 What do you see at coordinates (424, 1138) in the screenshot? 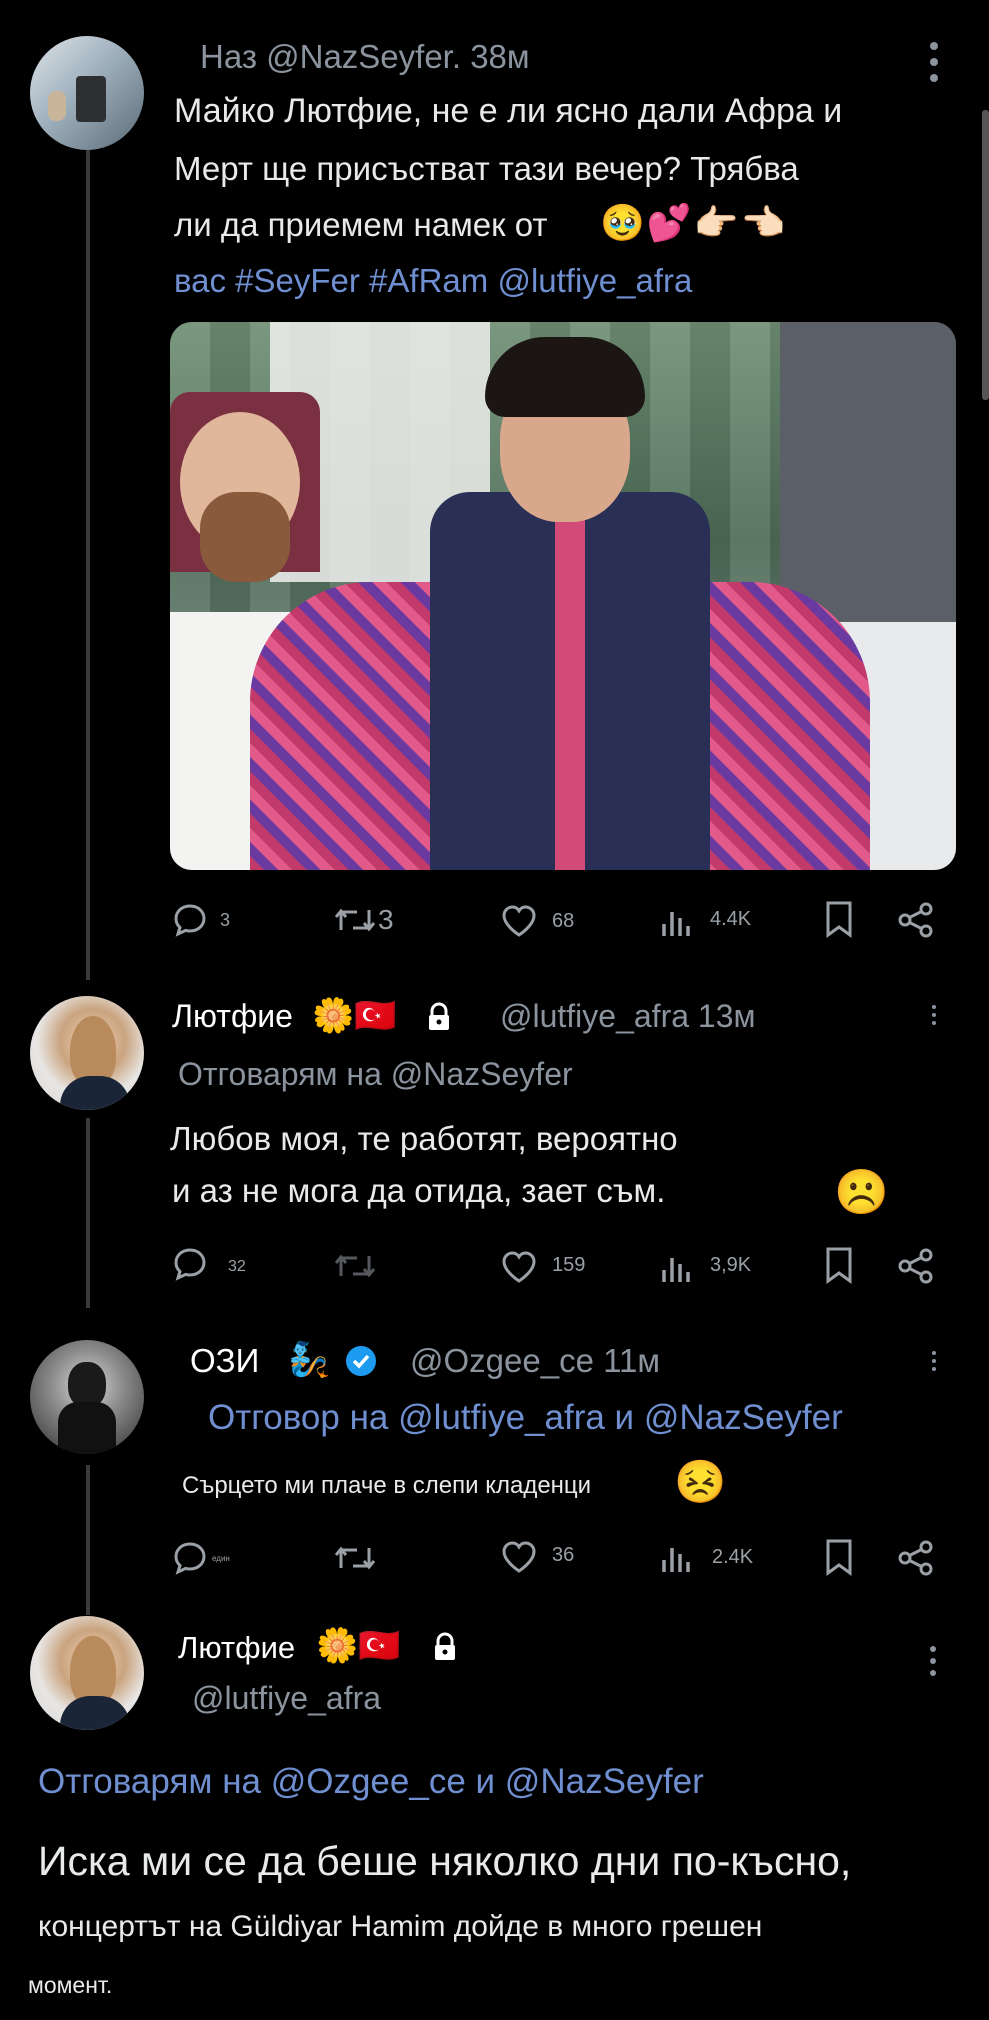
I see `tweet-text-line: Любов моя, те работят, вероятно` at bounding box center [424, 1138].